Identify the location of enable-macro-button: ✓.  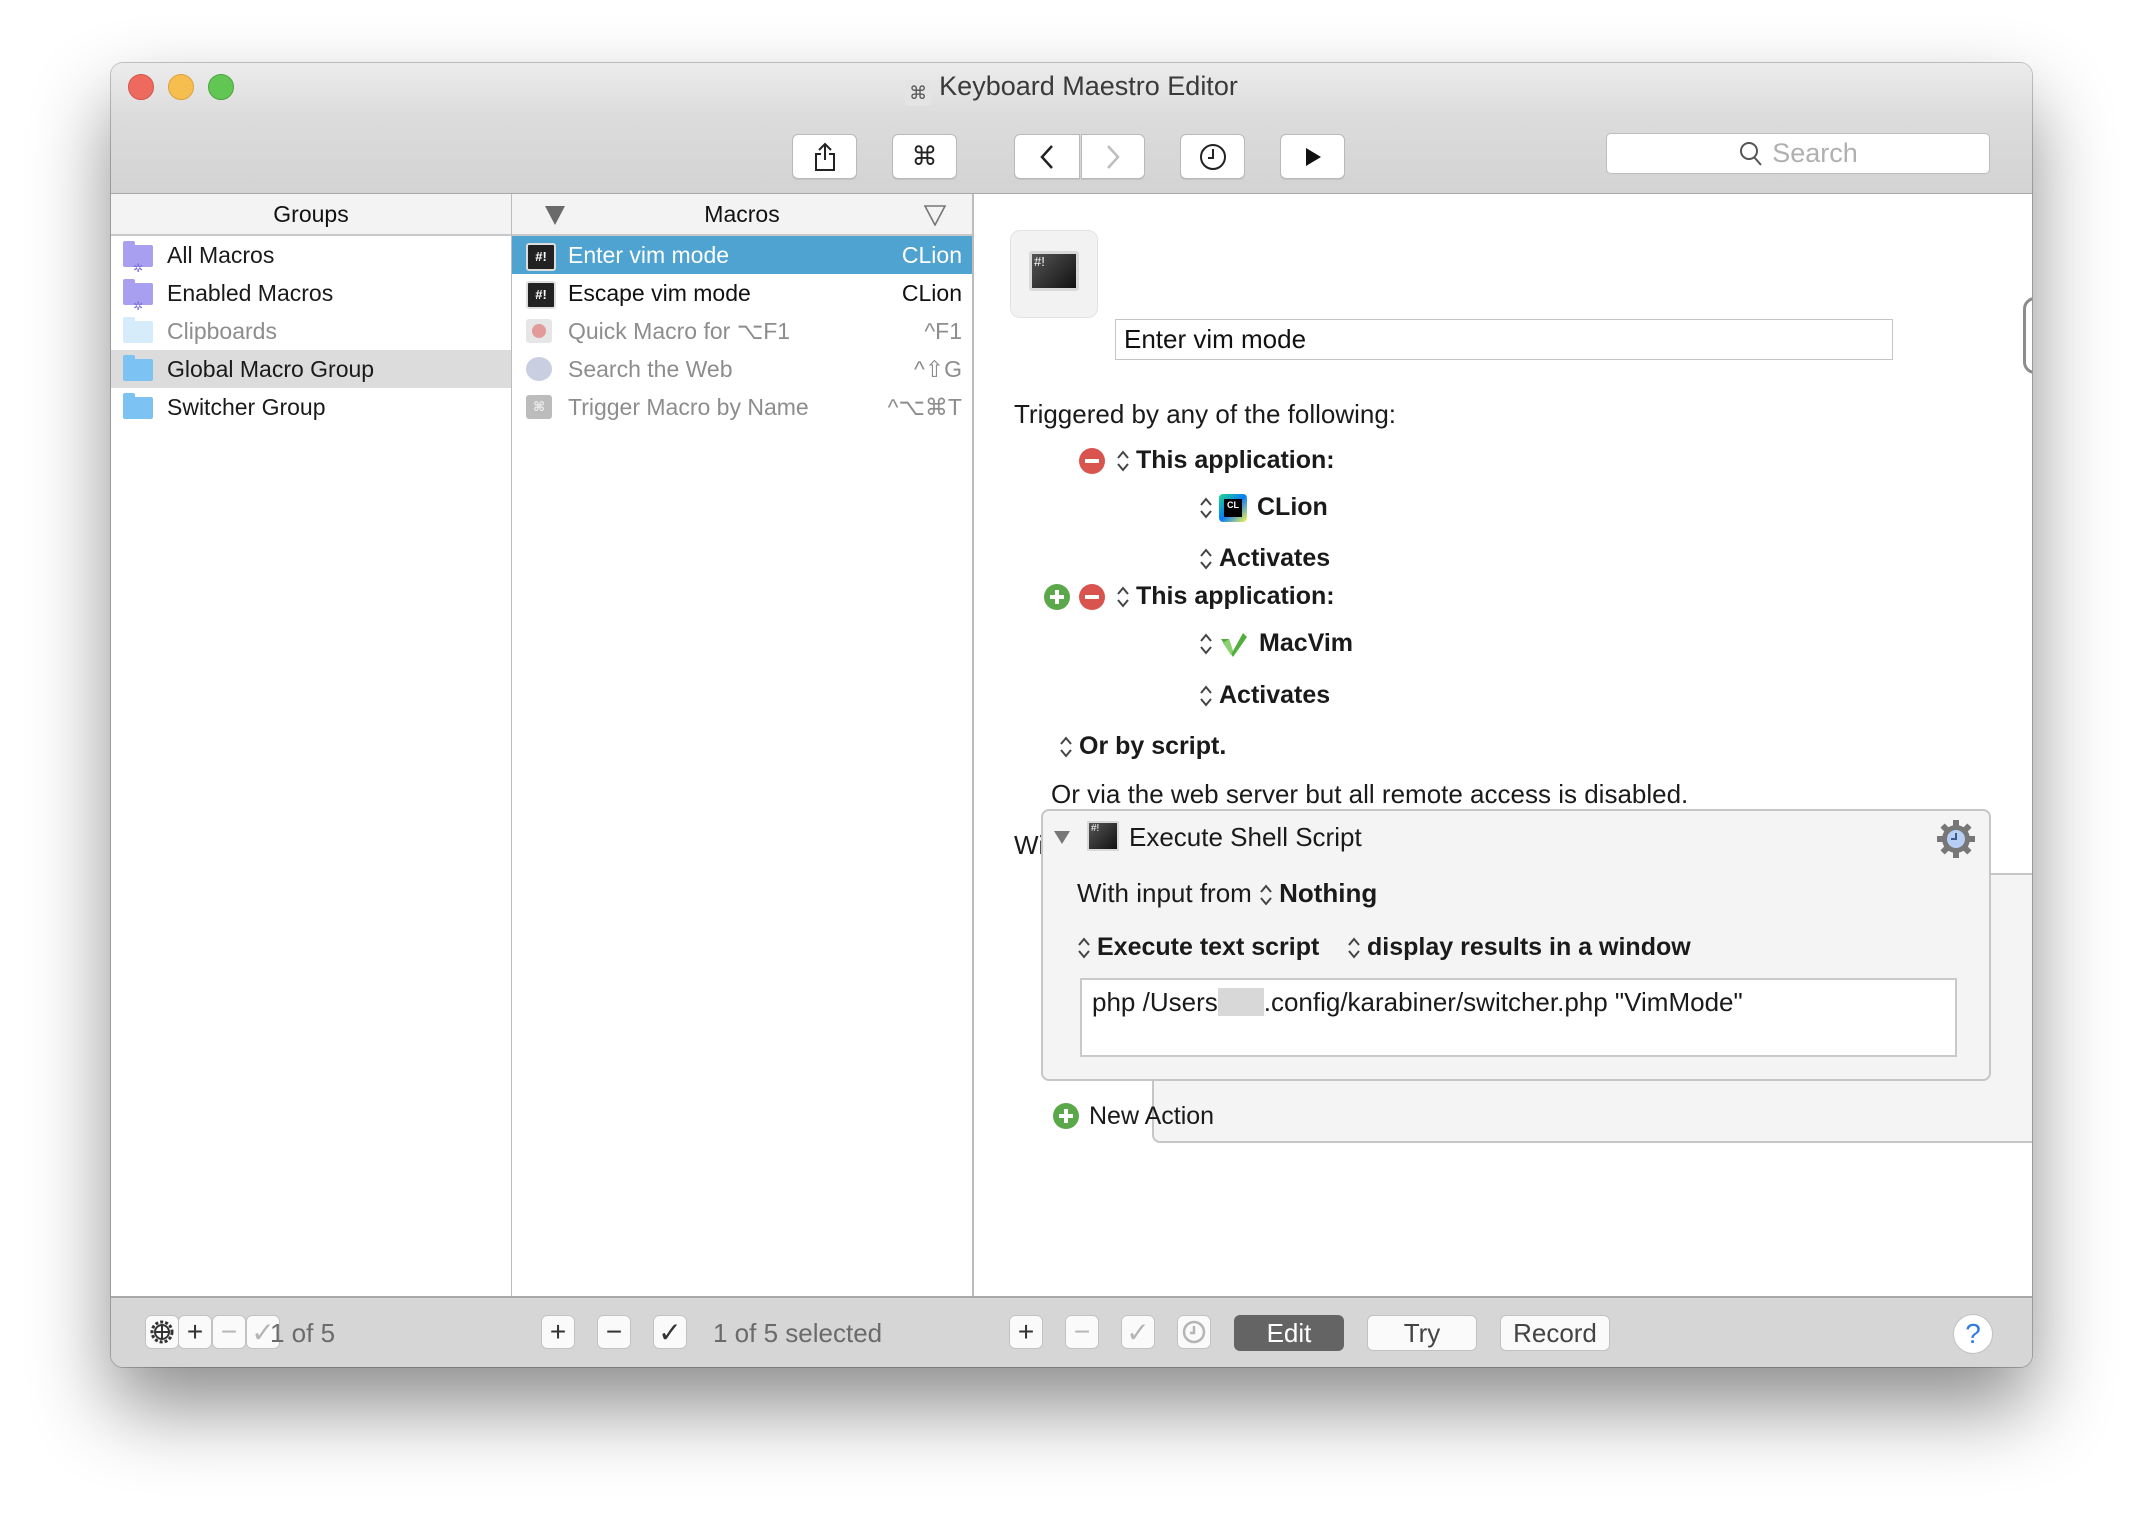
(670, 1332).